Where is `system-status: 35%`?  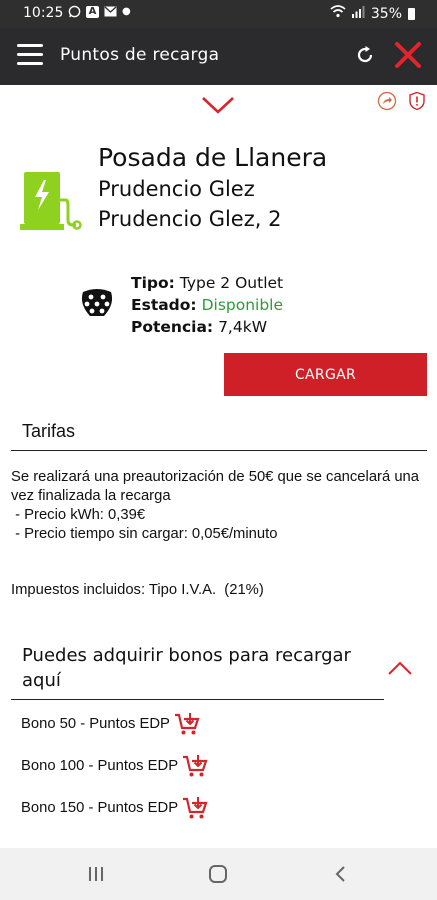 system-status: 35% is located at coordinates (372, 13).